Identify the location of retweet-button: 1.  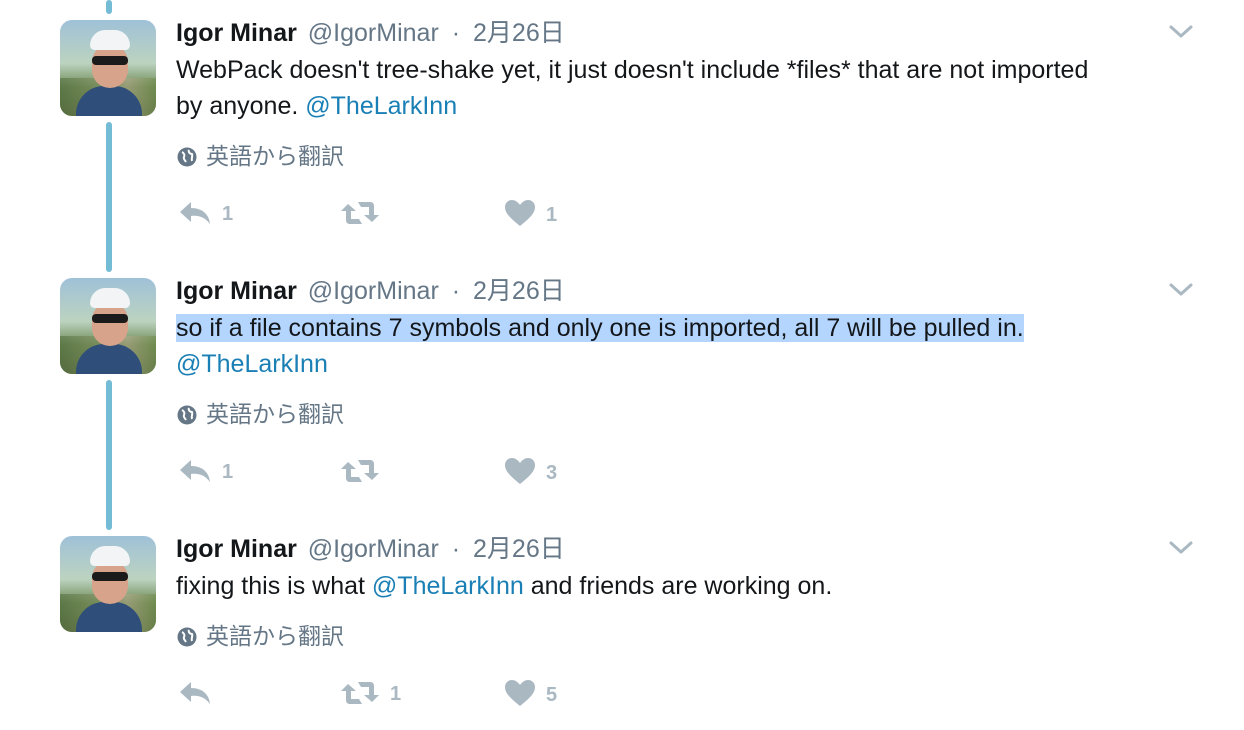
(370, 694).